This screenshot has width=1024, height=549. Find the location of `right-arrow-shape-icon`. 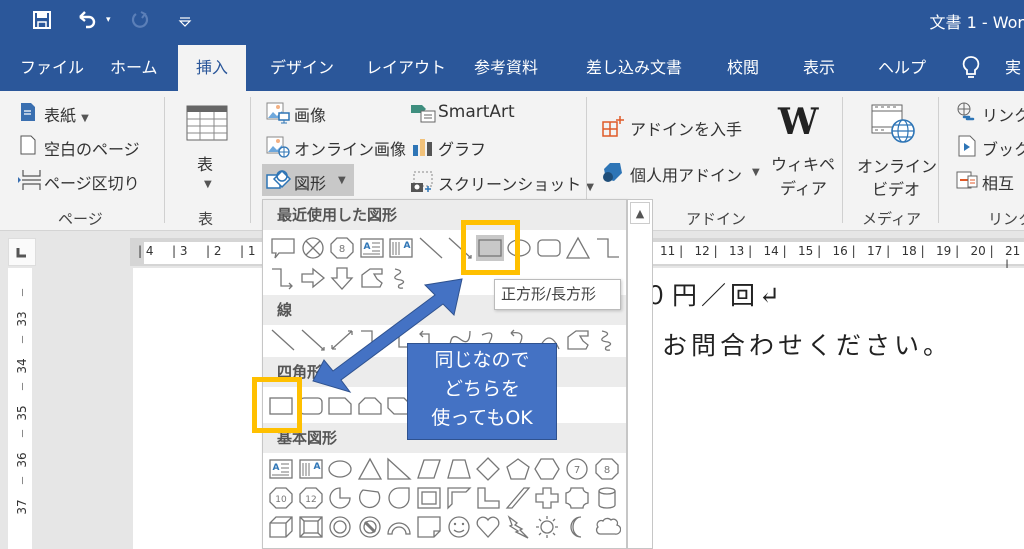

right-arrow-shape-icon is located at coordinates (313, 278).